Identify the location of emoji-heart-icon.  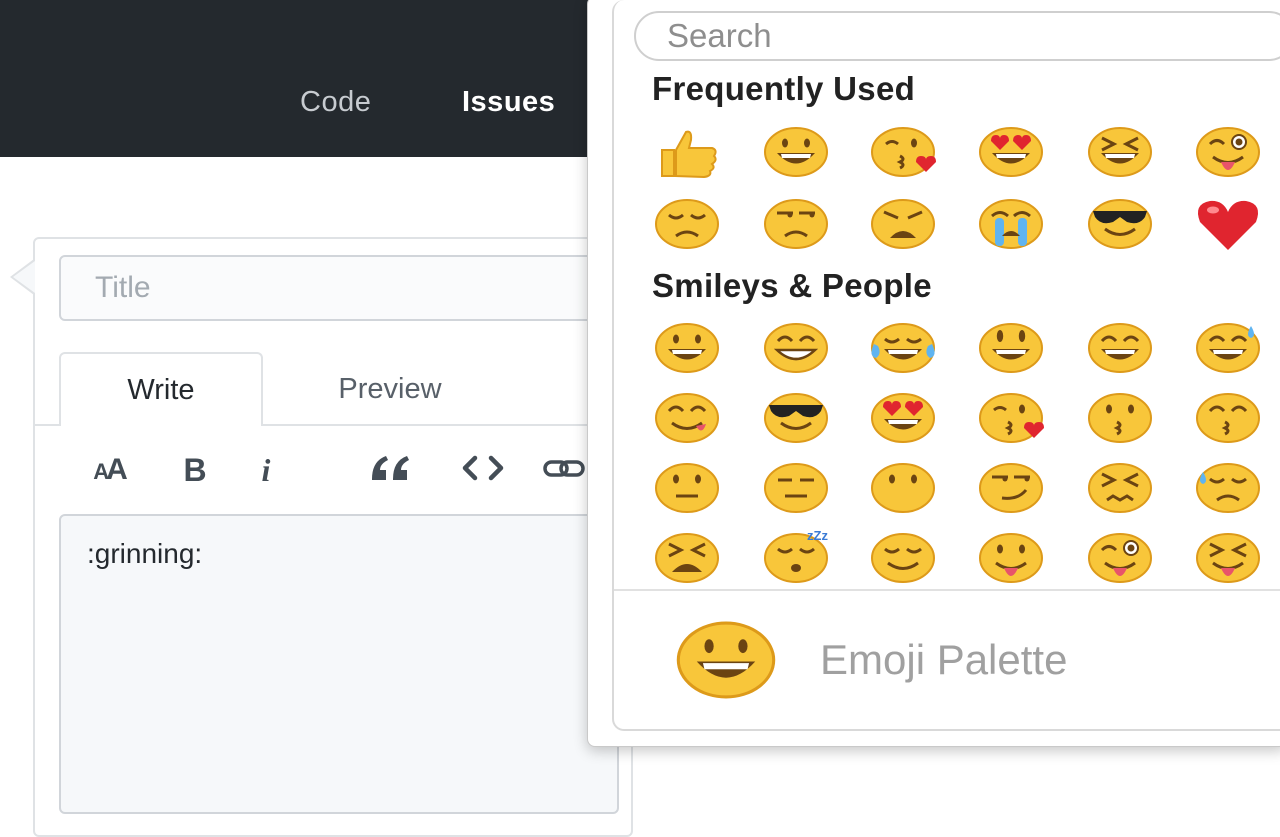
(1228, 224).